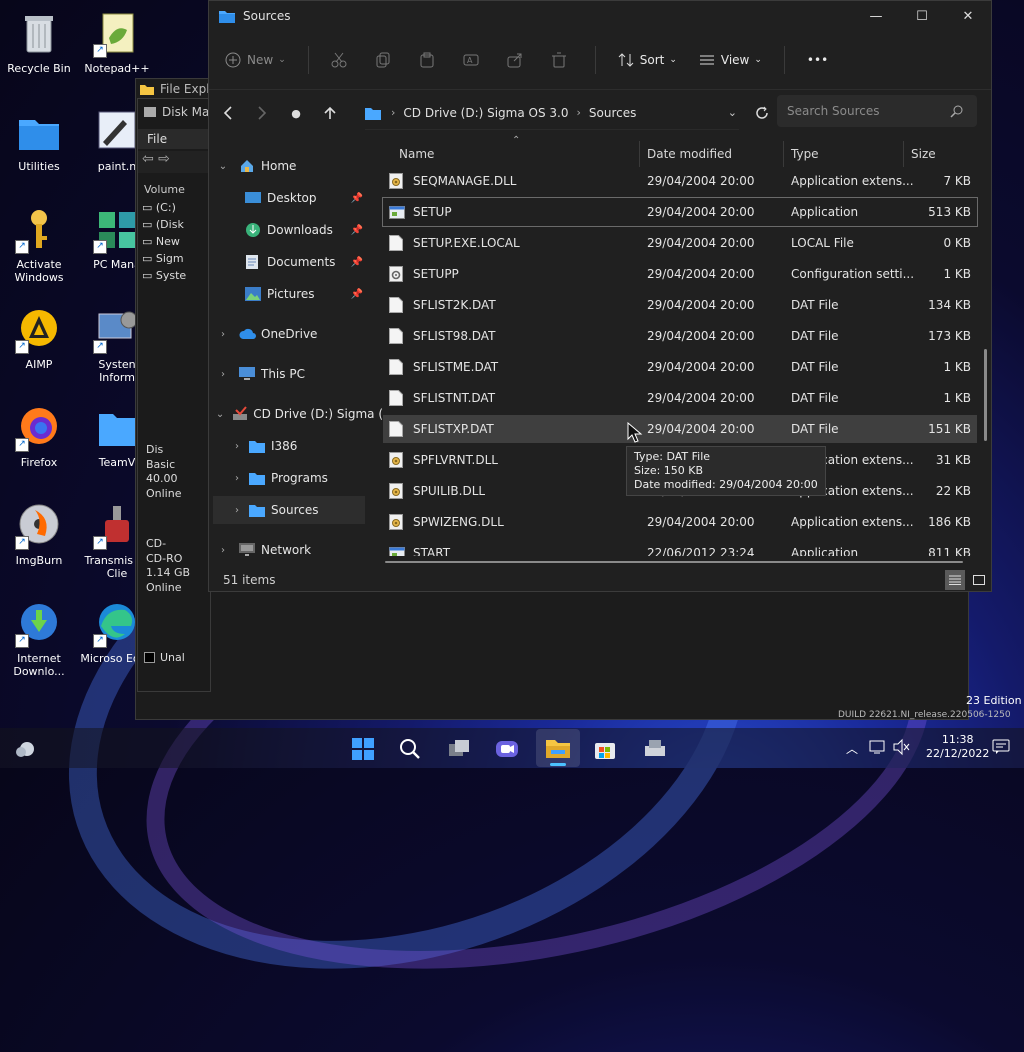 This screenshot has width=1024, height=1052. What do you see at coordinates (922, 16) in the screenshot?
I see `maximize-button: ☐` at bounding box center [922, 16].